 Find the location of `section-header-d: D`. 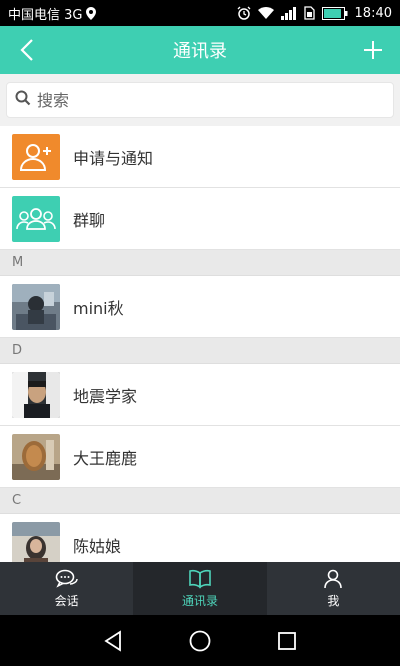

section-header-d: D is located at coordinates (200, 351).